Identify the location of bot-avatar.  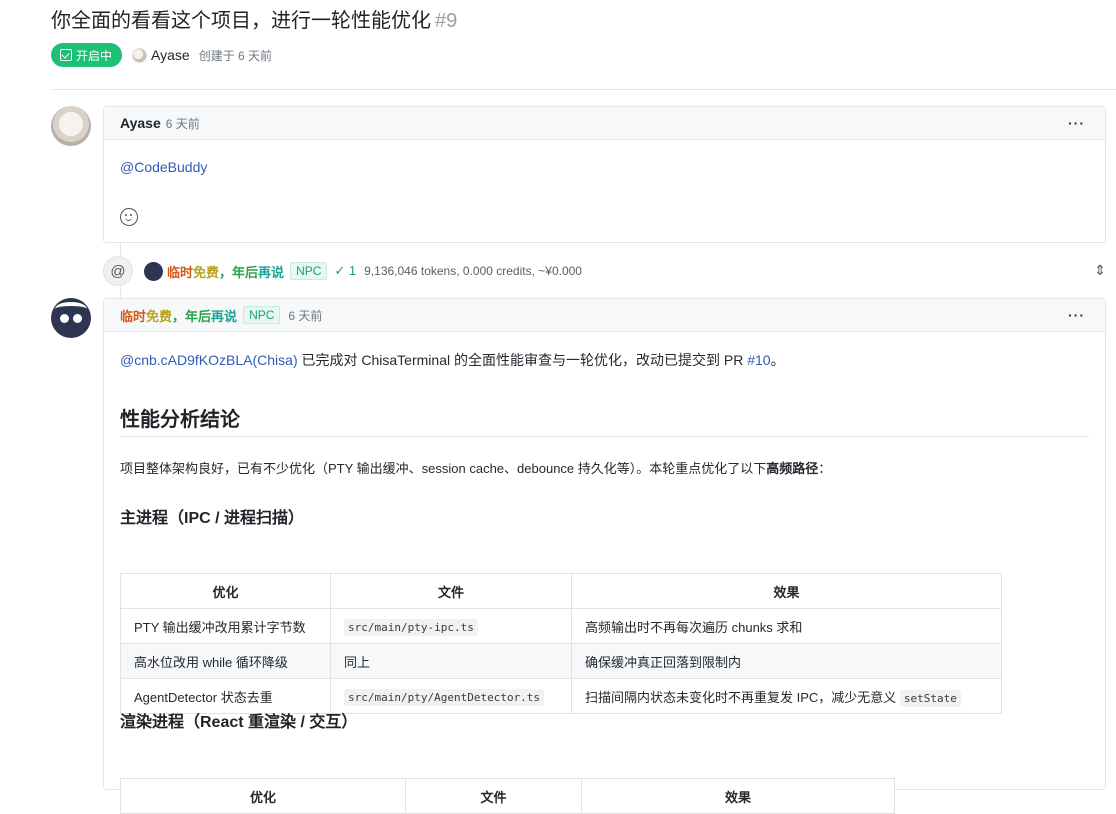
(153, 271).